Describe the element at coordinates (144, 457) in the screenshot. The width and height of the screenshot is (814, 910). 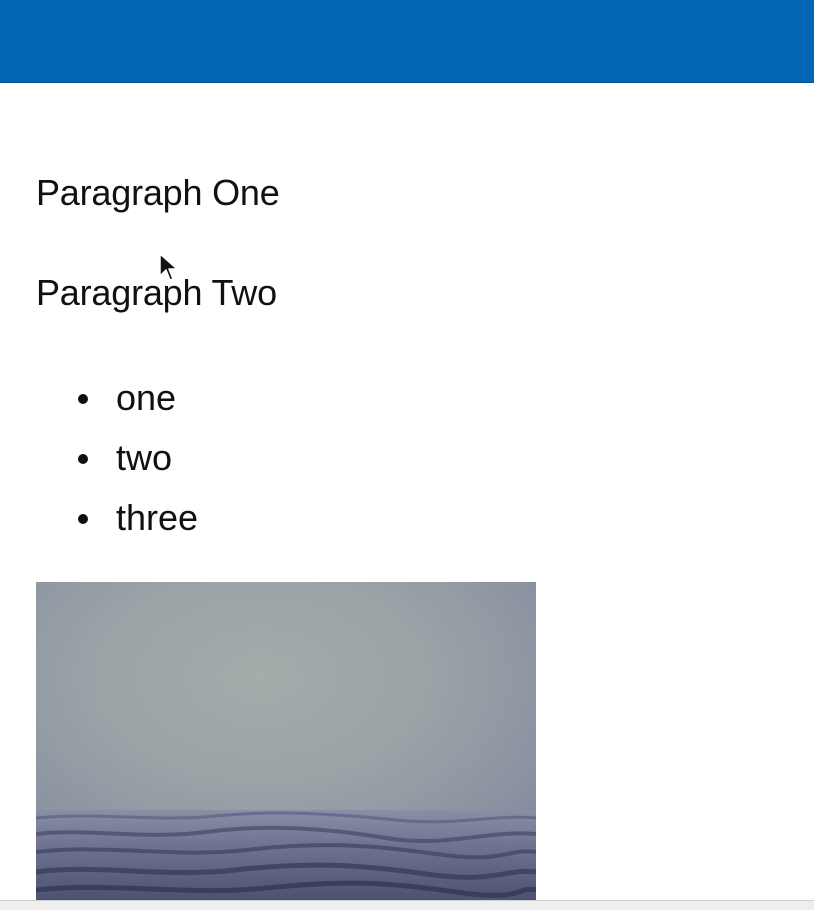
I see `list-item-label: two` at that location.